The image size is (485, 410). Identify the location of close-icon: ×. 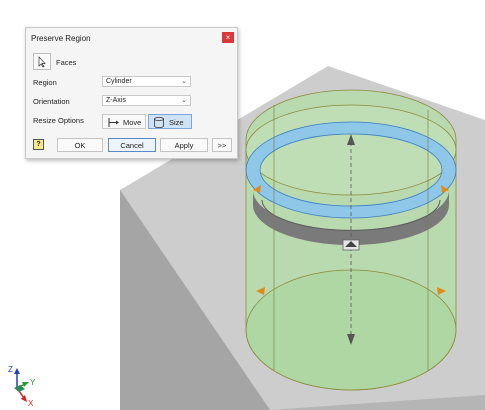
(228, 37).